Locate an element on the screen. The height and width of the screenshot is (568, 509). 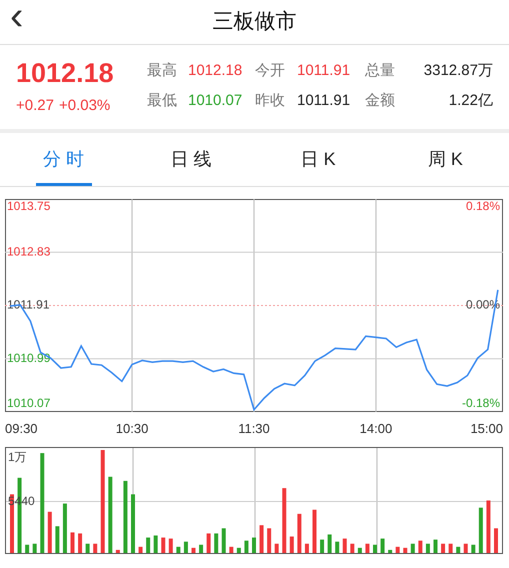
price-change: +0.27 is located at coordinates (35, 106).